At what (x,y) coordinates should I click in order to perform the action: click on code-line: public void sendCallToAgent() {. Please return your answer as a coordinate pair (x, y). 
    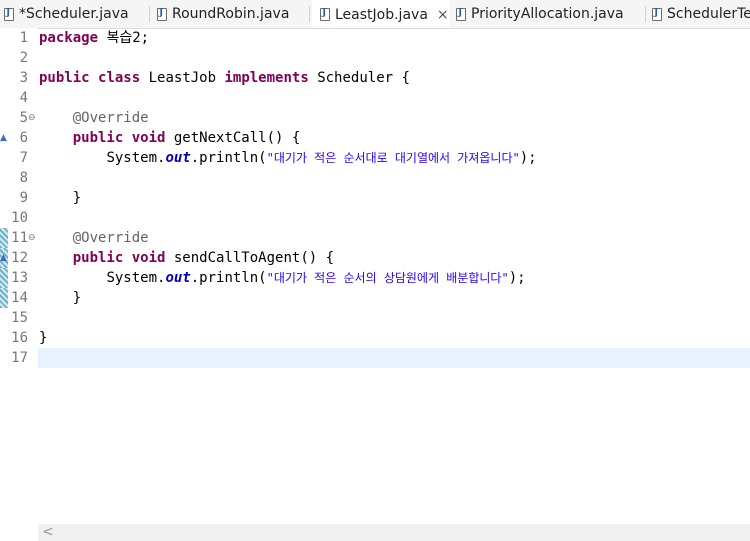
    Looking at the image, I should click on (186, 258).